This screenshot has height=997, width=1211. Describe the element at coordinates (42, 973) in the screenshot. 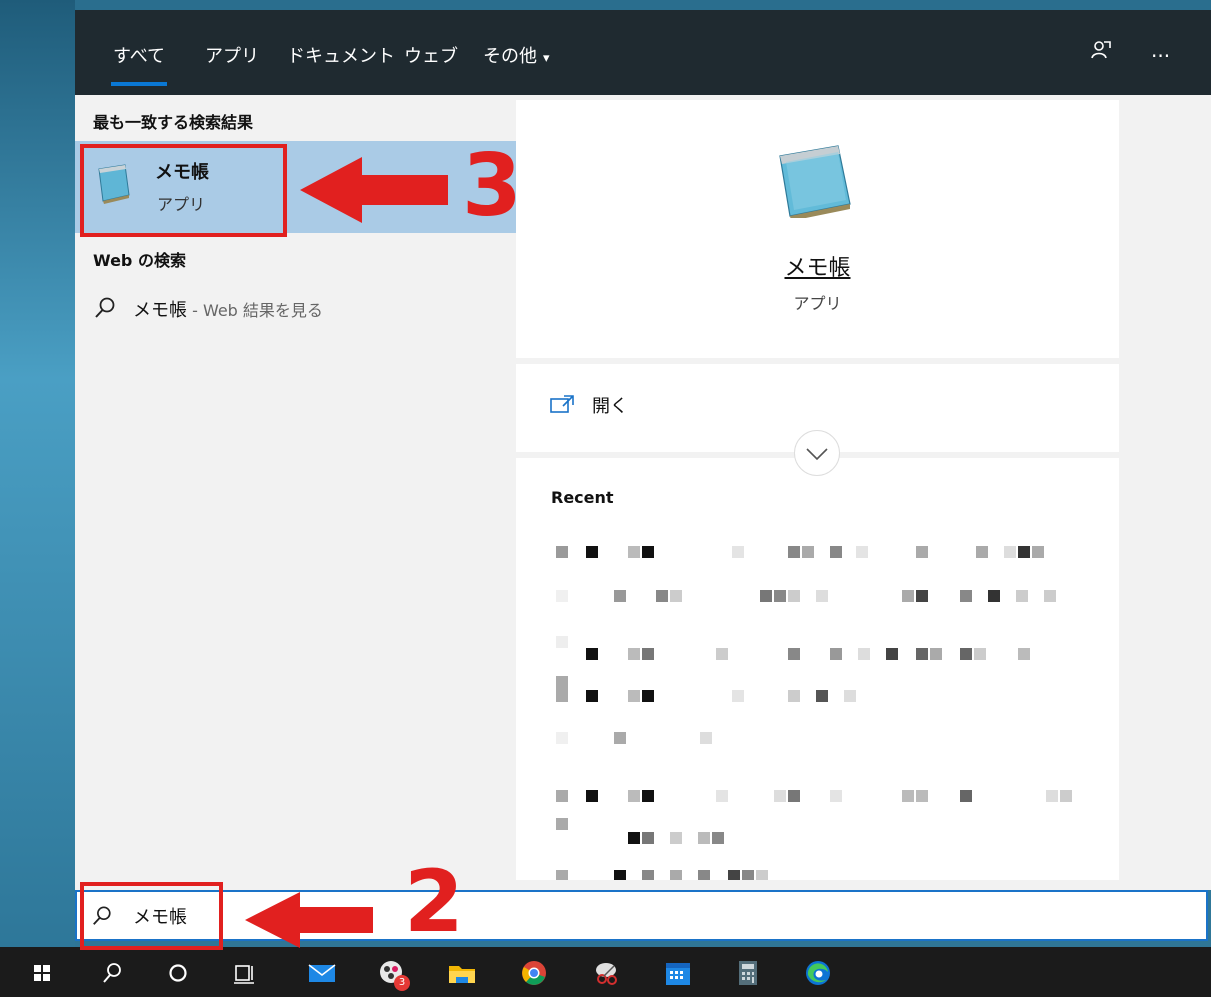

I see `windows-start-icon` at that location.